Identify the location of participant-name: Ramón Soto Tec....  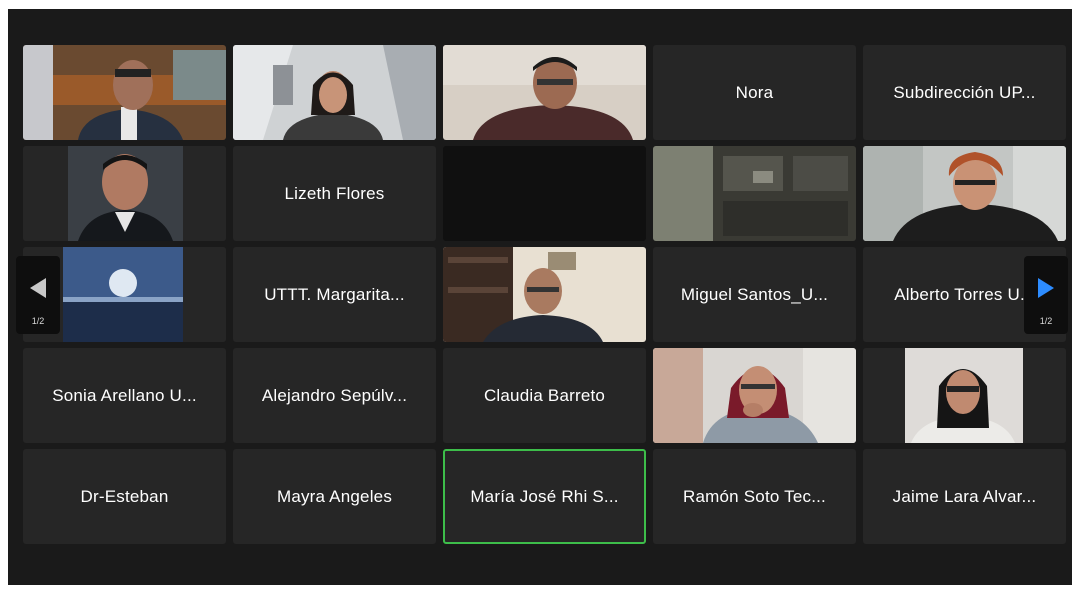
(754, 496).